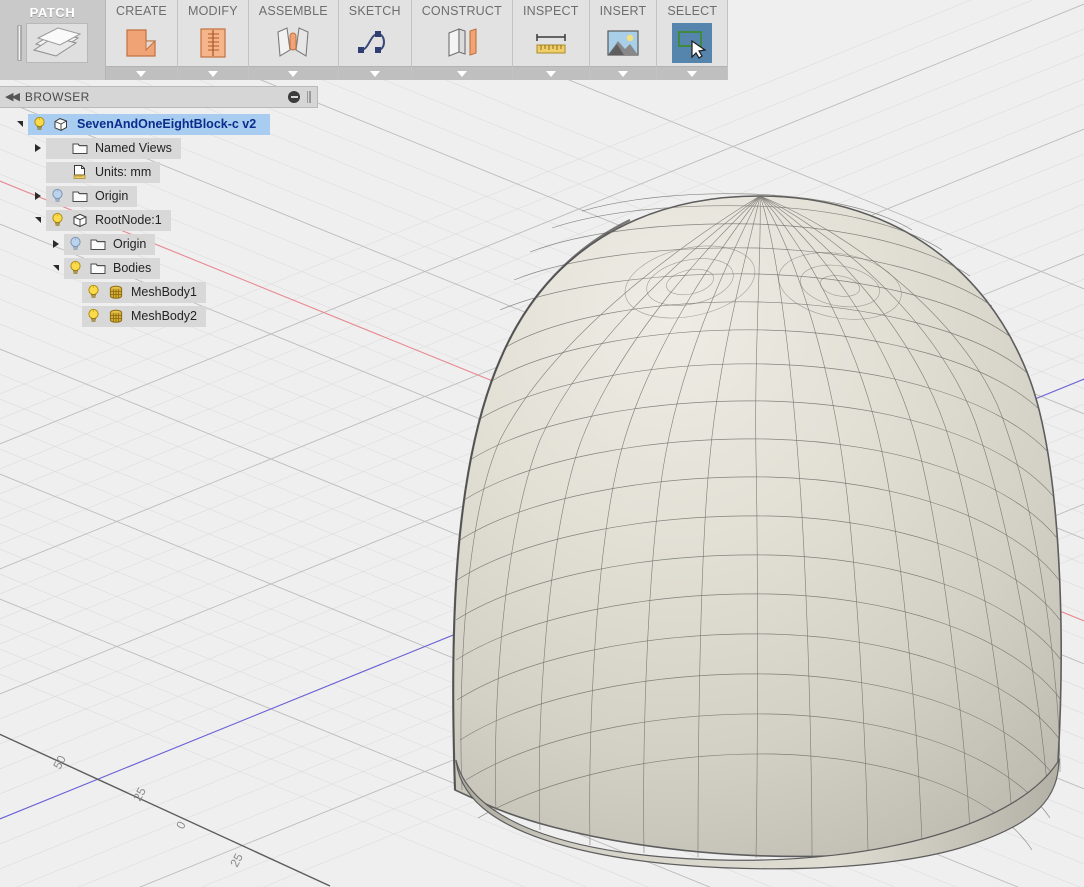 The image size is (1084, 887). Describe the element at coordinates (79, 220) in the screenshot. I see `component-cube-icon` at that location.